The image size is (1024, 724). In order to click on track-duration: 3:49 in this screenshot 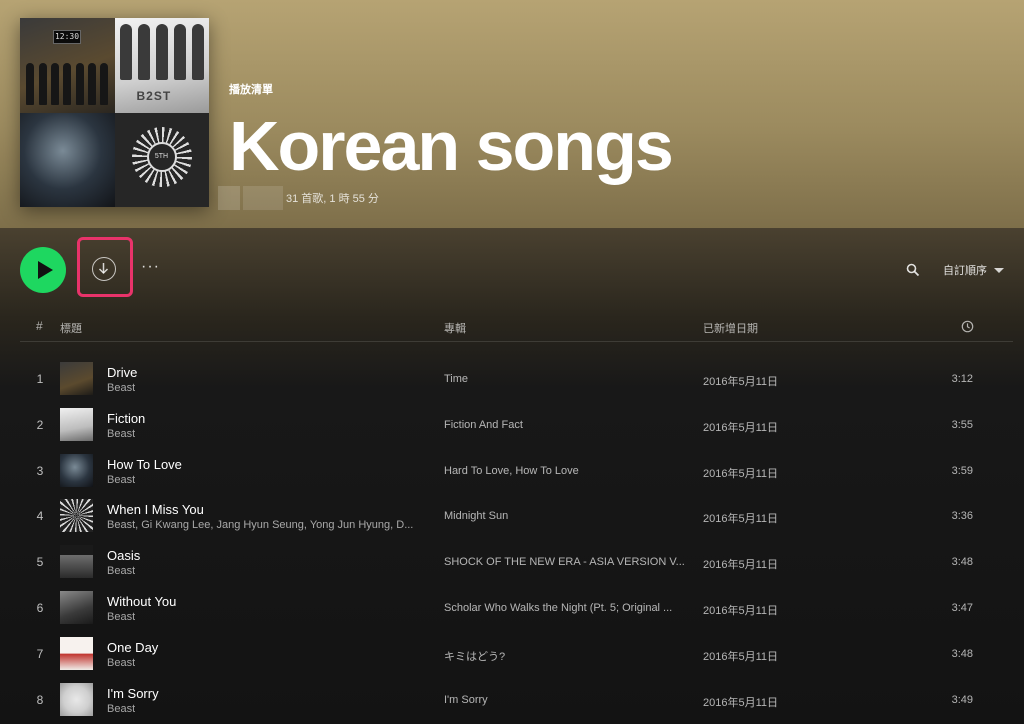, I will do `click(962, 699)`.